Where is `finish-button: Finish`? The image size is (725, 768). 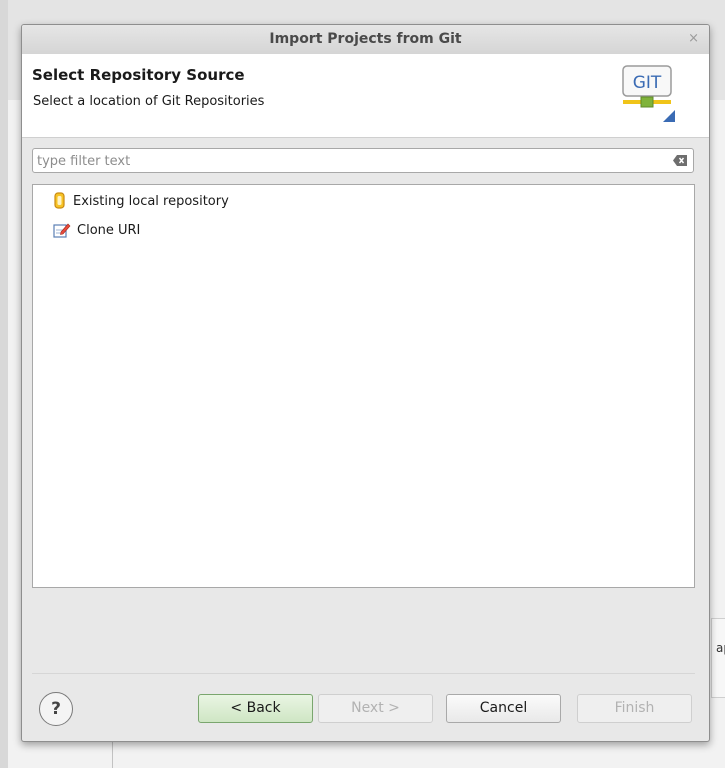 finish-button: Finish is located at coordinates (634, 708).